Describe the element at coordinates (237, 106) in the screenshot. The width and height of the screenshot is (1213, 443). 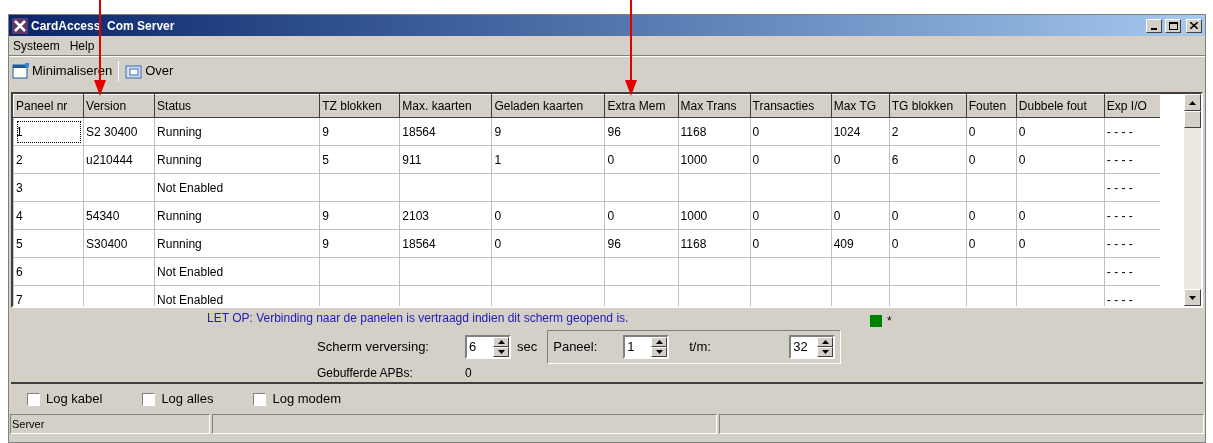
I see `column-header: Status` at that location.